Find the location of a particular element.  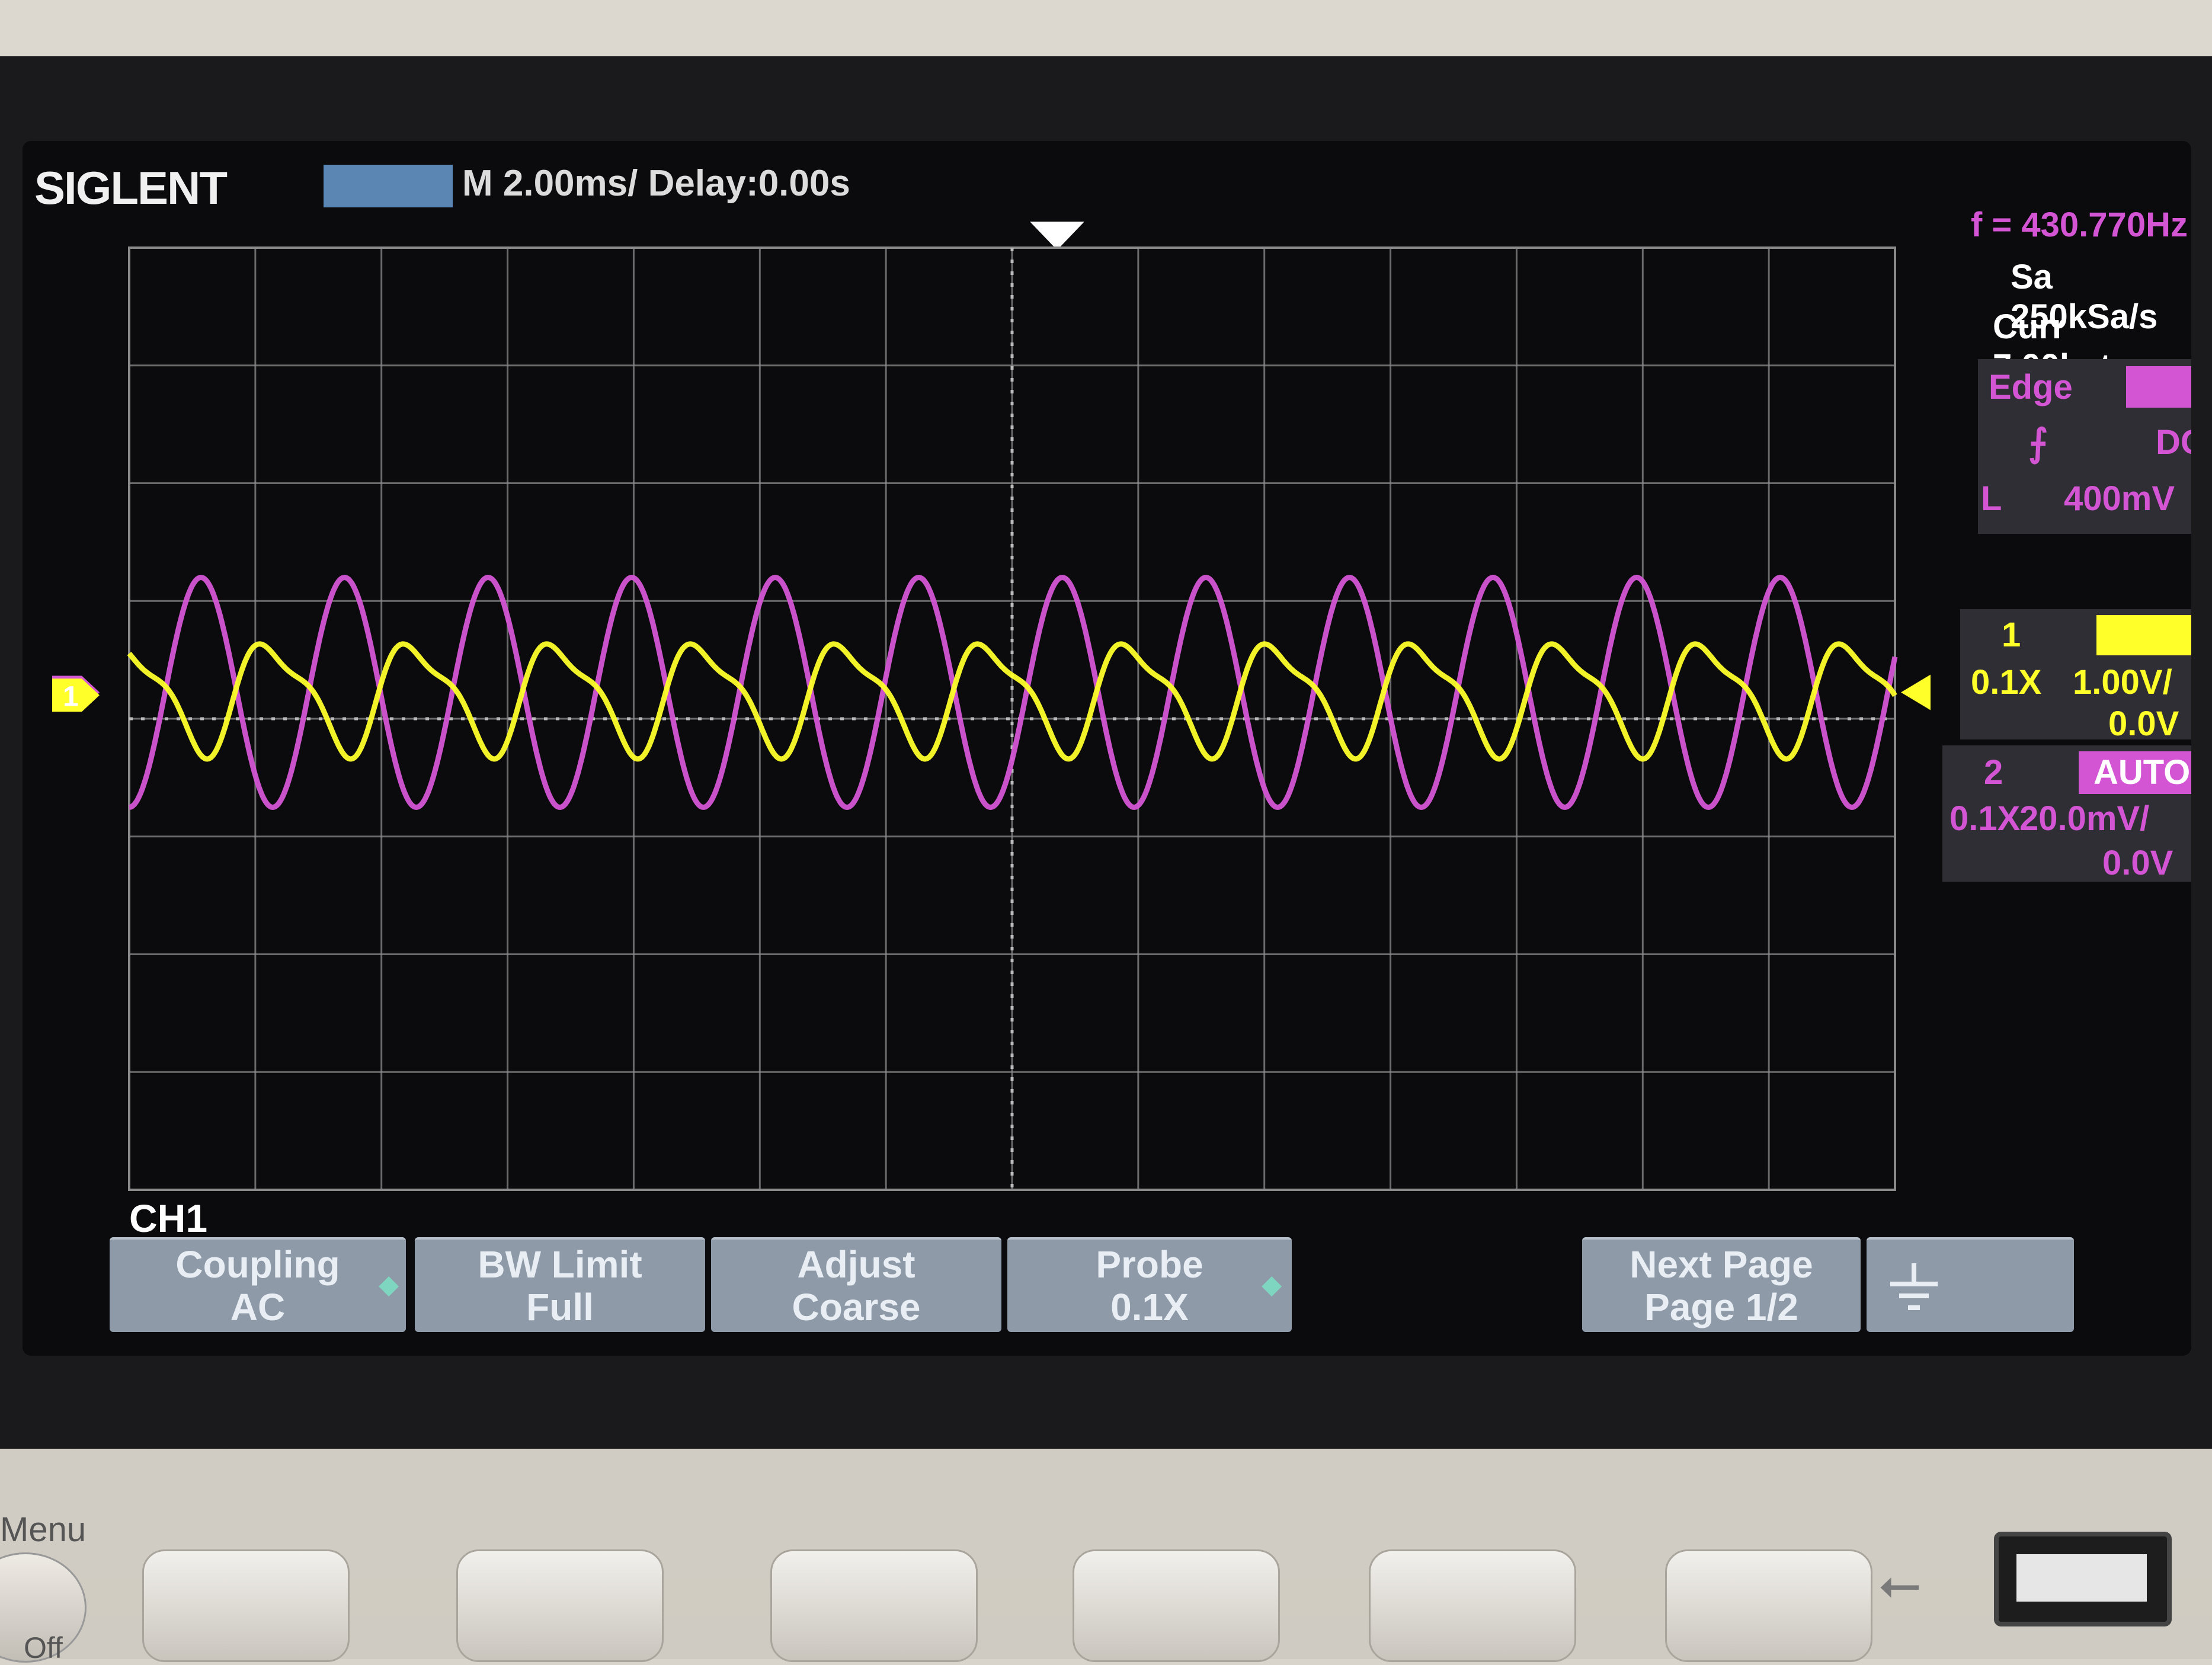

softkey-value: Page 1/2 is located at coordinates (1721, 1307).